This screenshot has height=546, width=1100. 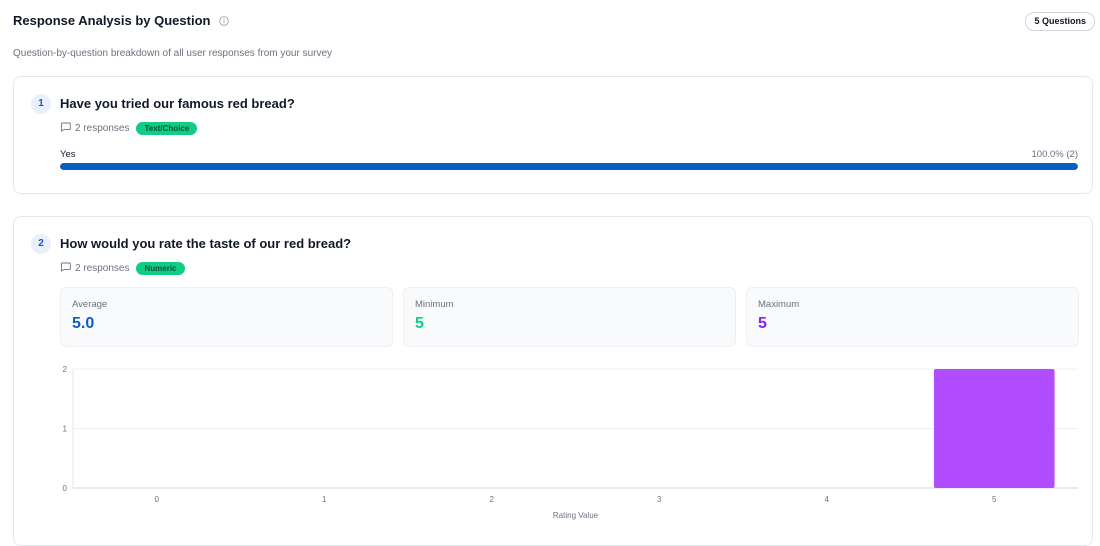 What do you see at coordinates (177, 103) in the screenshot?
I see `question-text: Have you tried our famous red bread?` at bounding box center [177, 103].